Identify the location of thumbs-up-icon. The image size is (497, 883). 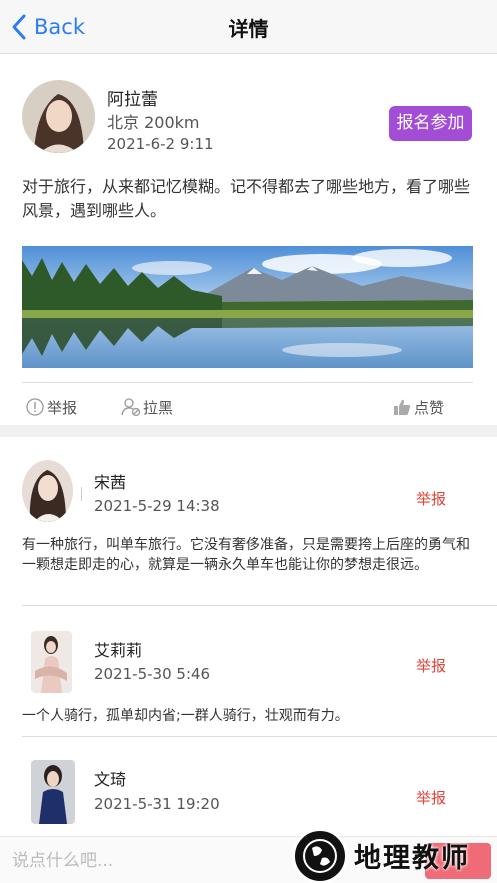
(402, 407).